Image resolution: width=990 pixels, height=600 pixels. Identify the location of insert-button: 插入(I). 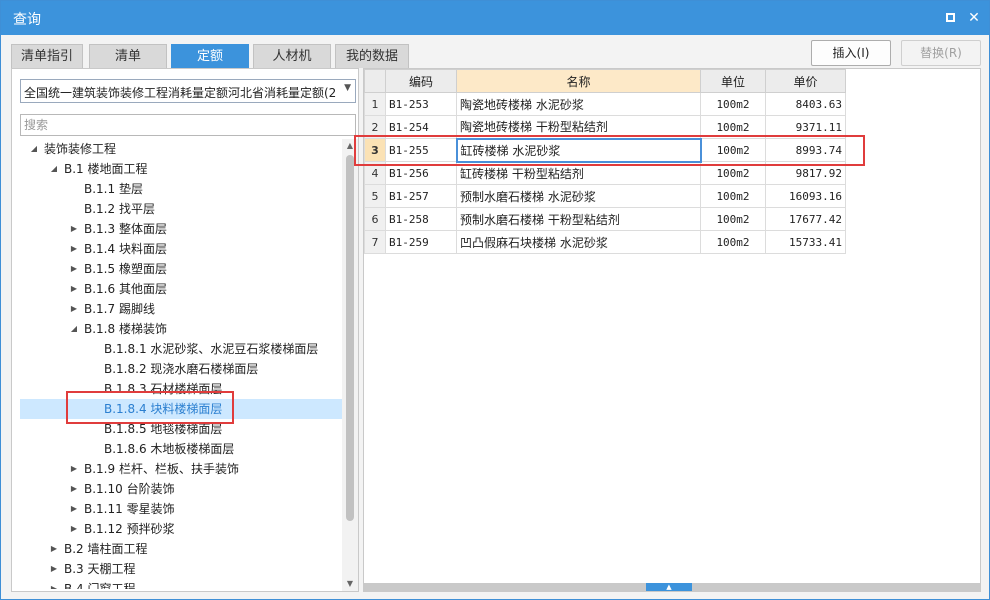
(851, 53).